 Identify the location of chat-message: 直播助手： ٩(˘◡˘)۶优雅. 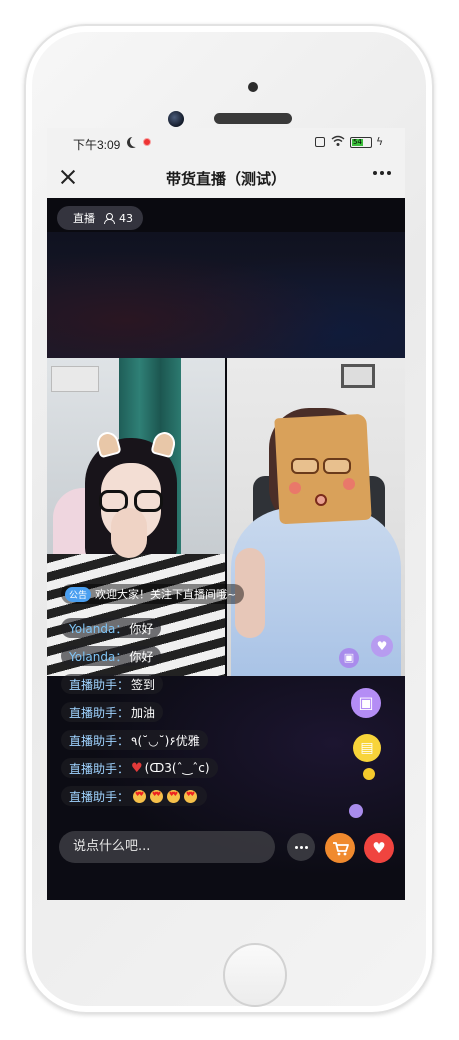
(134, 740).